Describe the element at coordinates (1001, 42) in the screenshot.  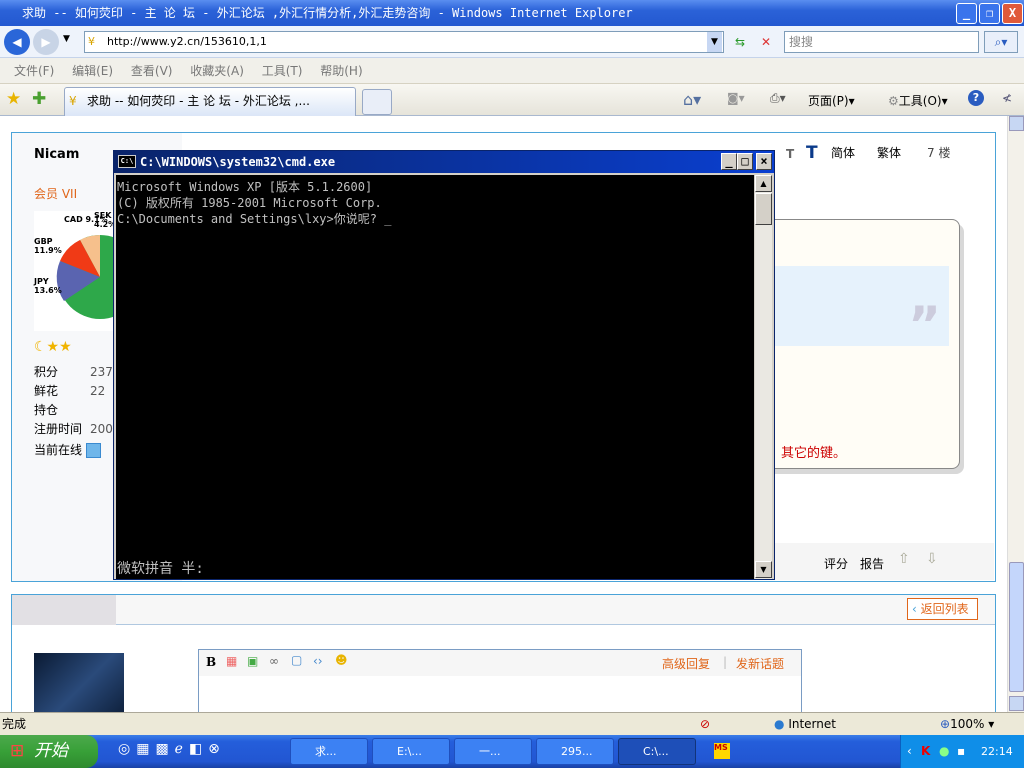
I see `search-button: ⌕▾` at that location.